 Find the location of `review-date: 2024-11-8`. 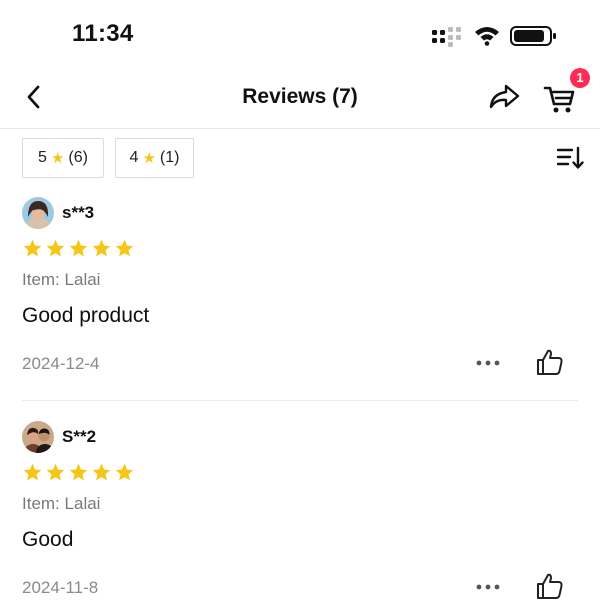

review-date: 2024-11-8 is located at coordinates (60, 587).